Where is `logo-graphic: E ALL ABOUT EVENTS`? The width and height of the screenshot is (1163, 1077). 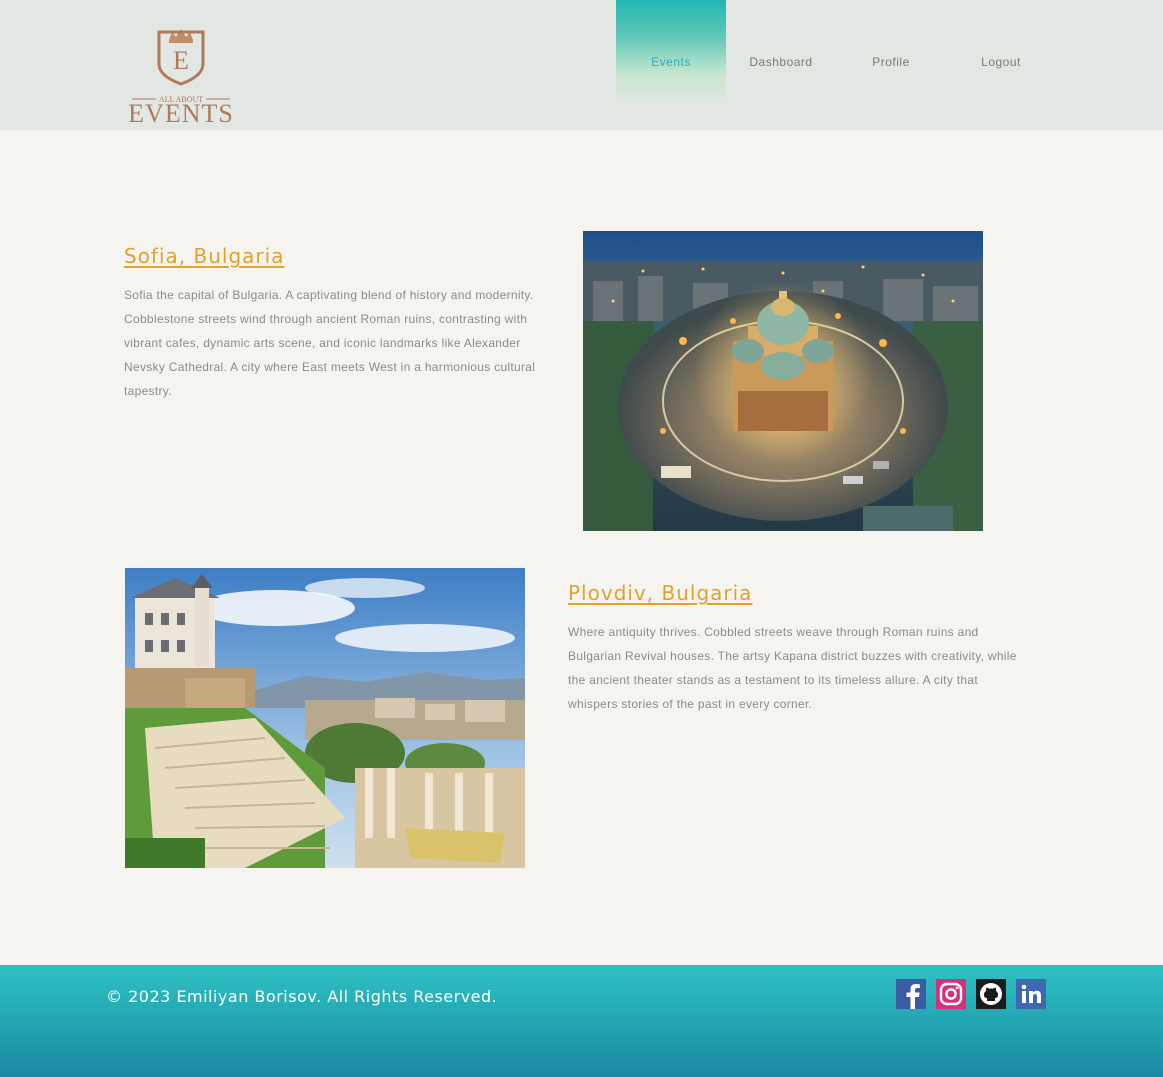
logo-graphic: E ALL ABOUT EVENTS is located at coordinates (181, 78).